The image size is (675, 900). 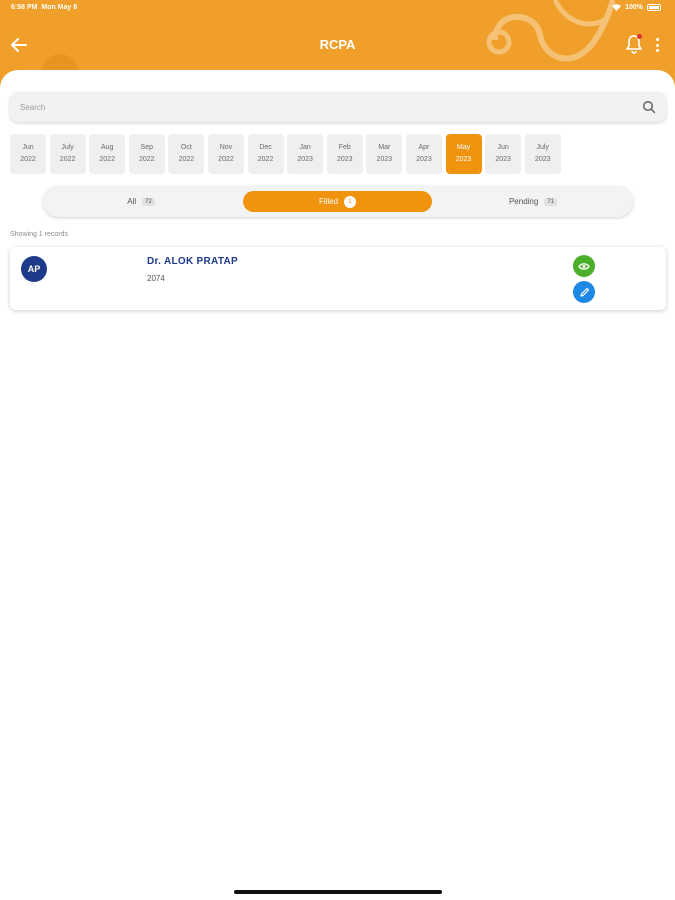 What do you see at coordinates (67, 154) in the screenshot?
I see `month-chip: July 2022` at bounding box center [67, 154].